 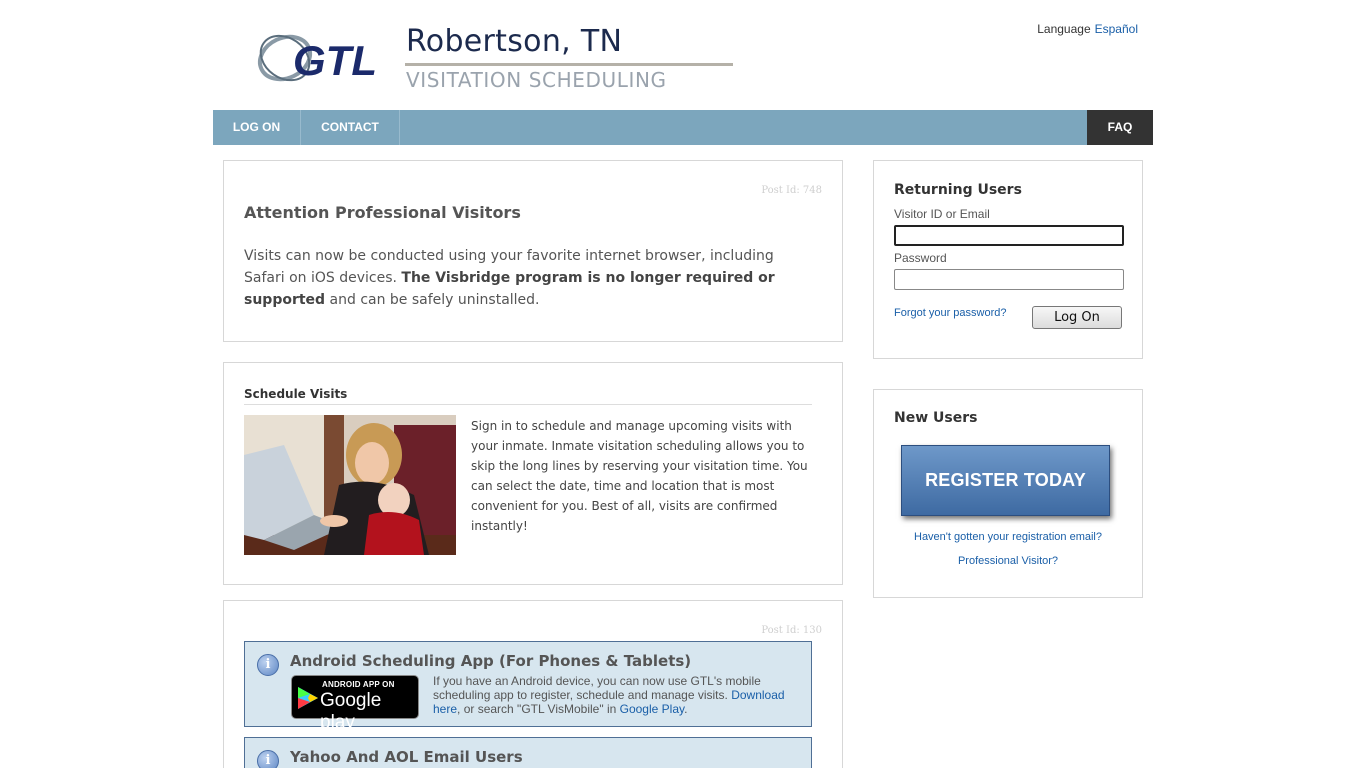 I want to click on notice-text-2: , or search "GTL VisMobile" in, so click(x=538, y=709).